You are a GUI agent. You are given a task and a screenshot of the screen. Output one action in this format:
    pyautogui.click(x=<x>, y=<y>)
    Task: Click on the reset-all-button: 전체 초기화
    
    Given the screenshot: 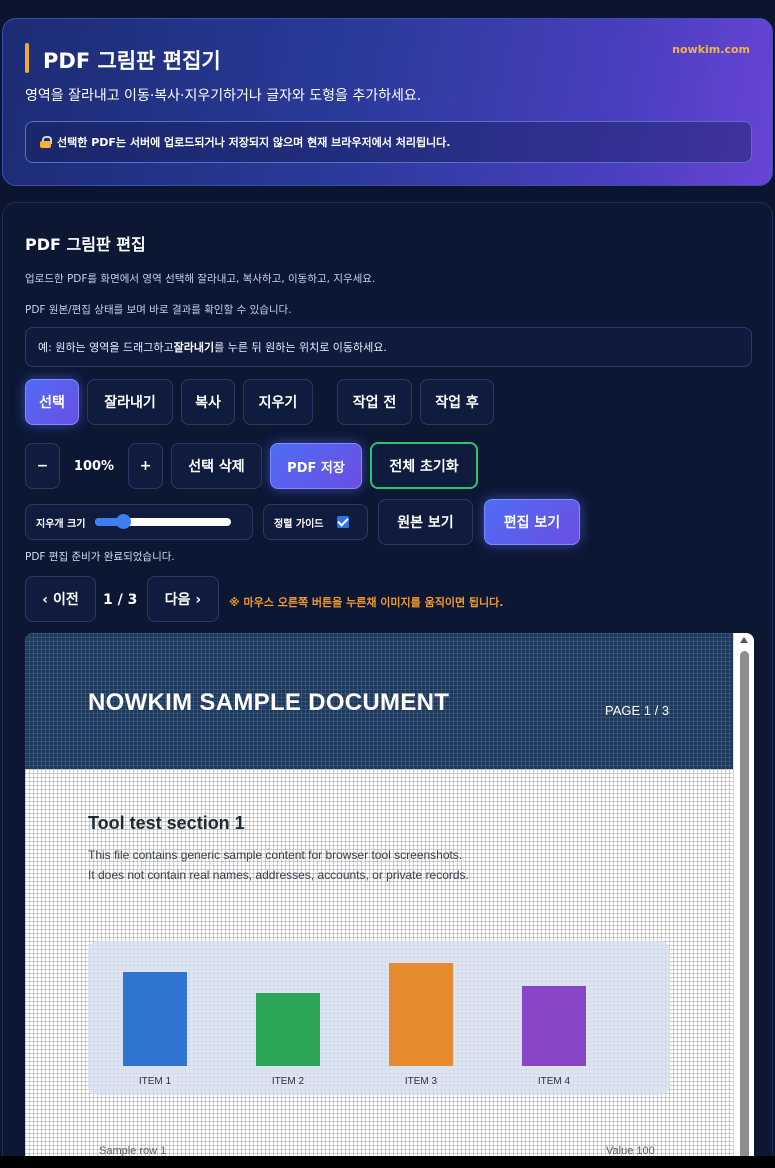 What is the action you would take?
    pyautogui.click(x=424, y=465)
    